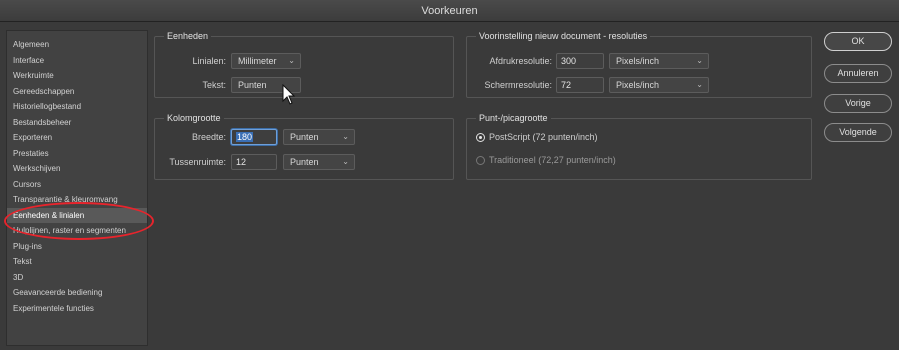 The width and height of the screenshot is (899, 350). I want to click on screen-resolution-input: 72, so click(580, 85).